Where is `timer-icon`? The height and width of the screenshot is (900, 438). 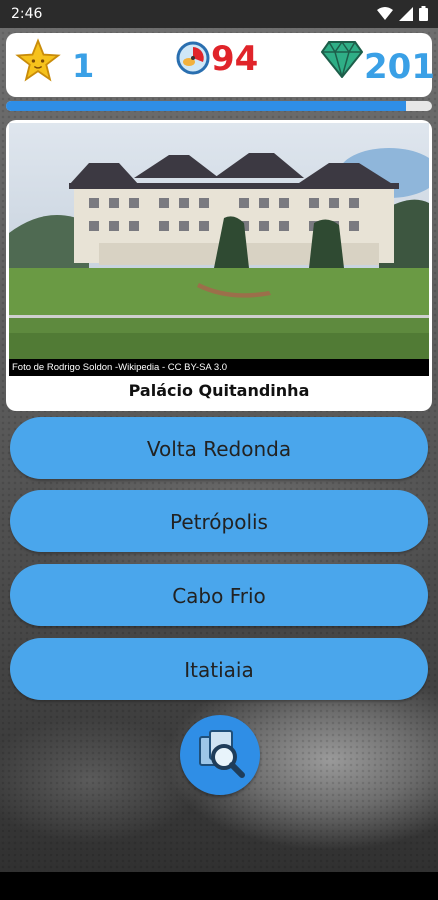
timer-icon is located at coordinates (193, 58).